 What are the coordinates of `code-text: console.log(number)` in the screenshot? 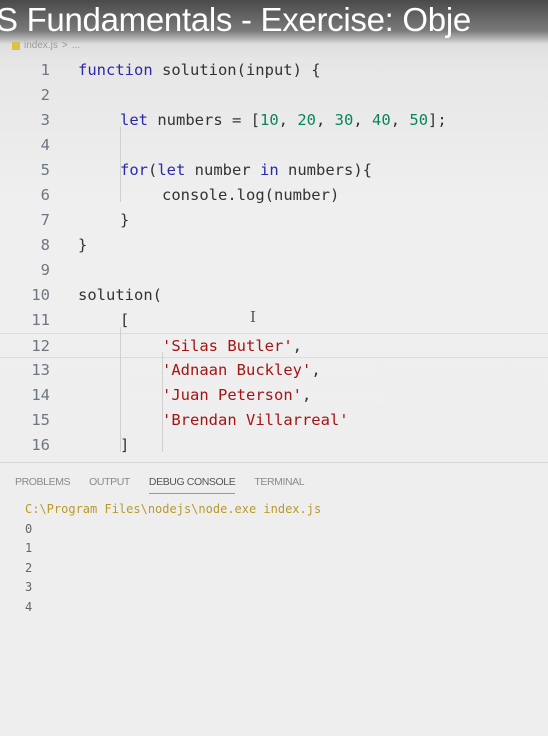 It's located at (250, 195).